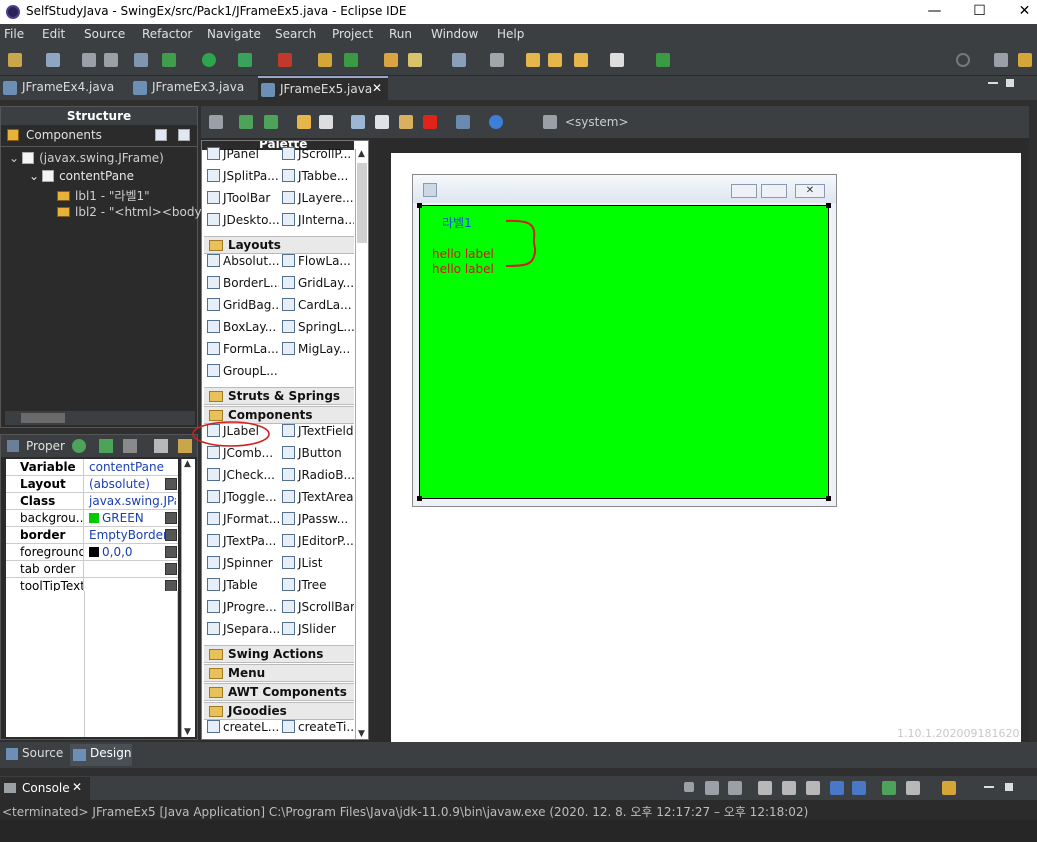 The image size is (1037, 842). Describe the element at coordinates (216, 122) in the screenshot. I see `test-gui-icon` at that location.